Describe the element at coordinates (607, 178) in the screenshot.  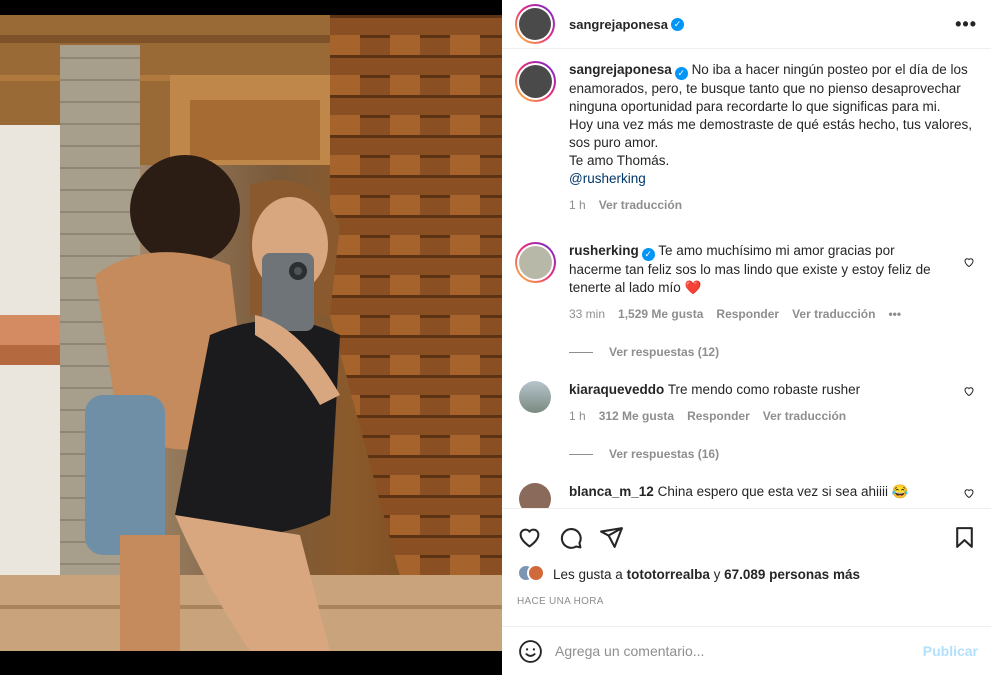
I see `caption-mention-link: @rusherking` at that location.